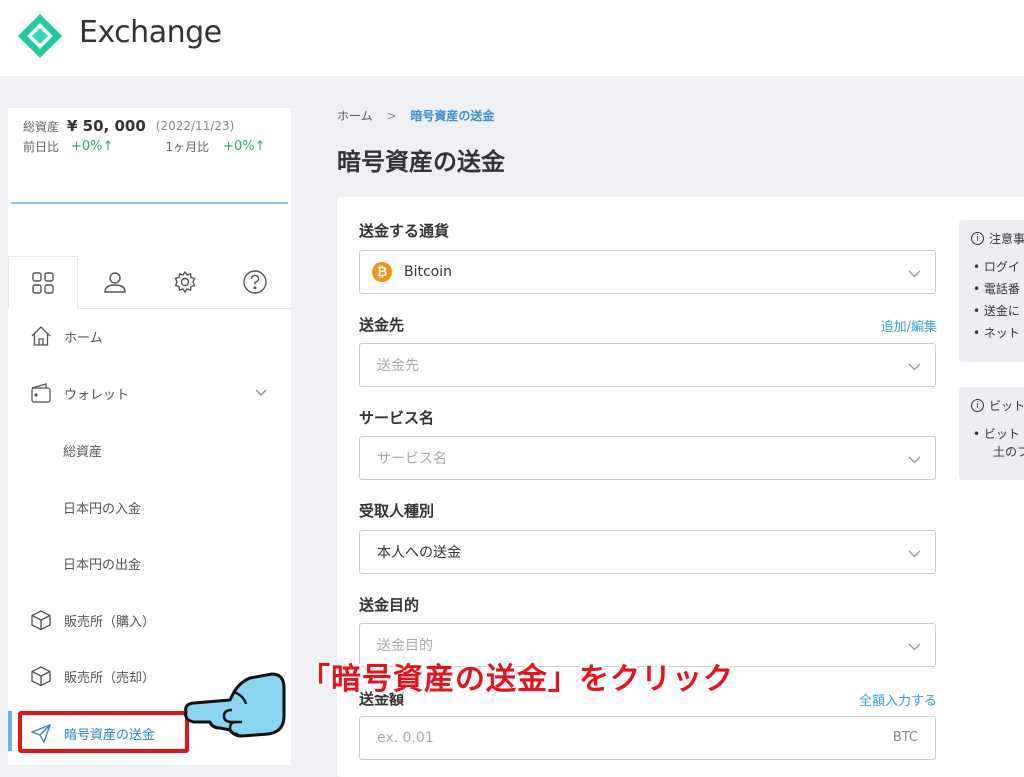 The width and height of the screenshot is (1024, 777). Describe the element at coordinates (177, 450) in the screenshot. I see `sidebar-item-total-assets: 総資産` at that location.